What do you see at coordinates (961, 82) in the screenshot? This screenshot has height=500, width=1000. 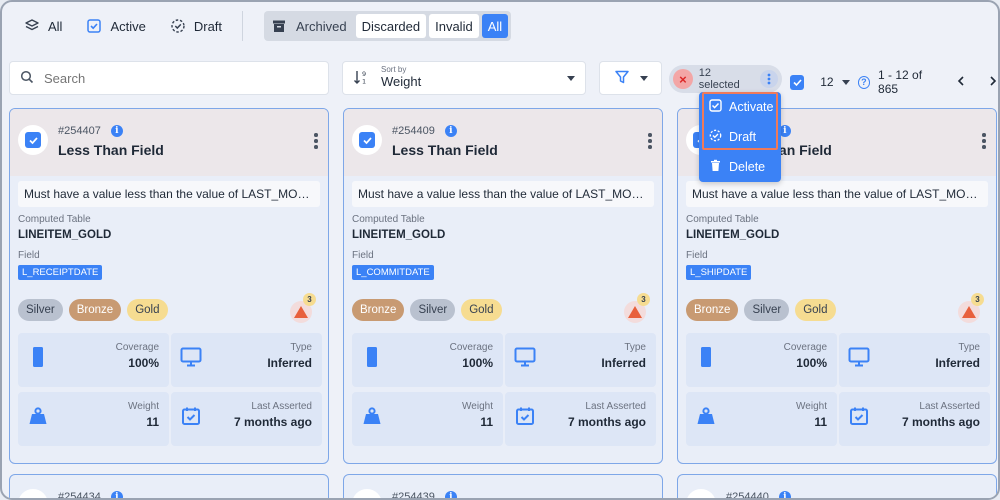 I see `prev-page-icon` at bounding box center [961, 82].